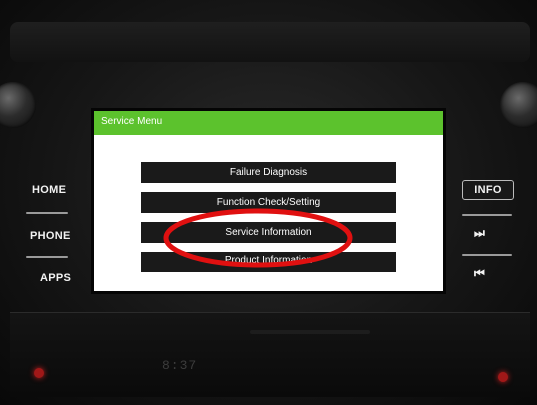 The width and height of the screenshot is (537, 405). What do you see at coordinates (310, 332) in the screenshot?
I see `bezel-slot` at bounding box center [310, 332].